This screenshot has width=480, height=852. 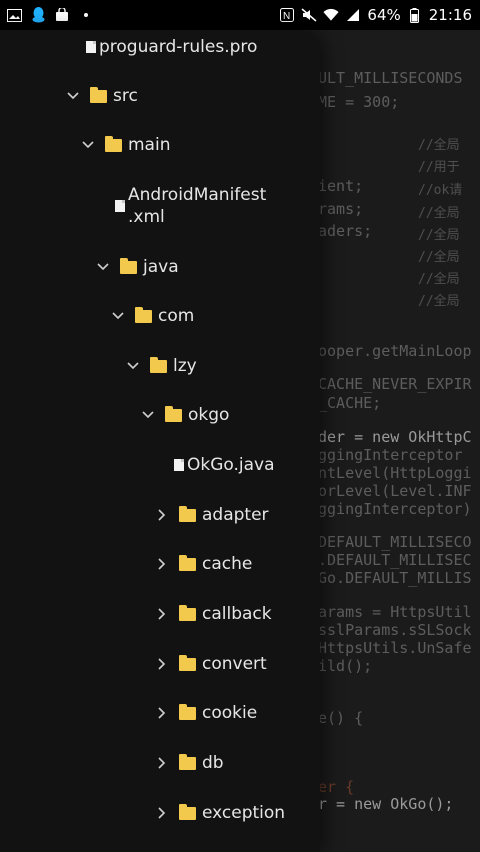 I want to click on tree-item-folder: lzy, so click(x=161, y=366).